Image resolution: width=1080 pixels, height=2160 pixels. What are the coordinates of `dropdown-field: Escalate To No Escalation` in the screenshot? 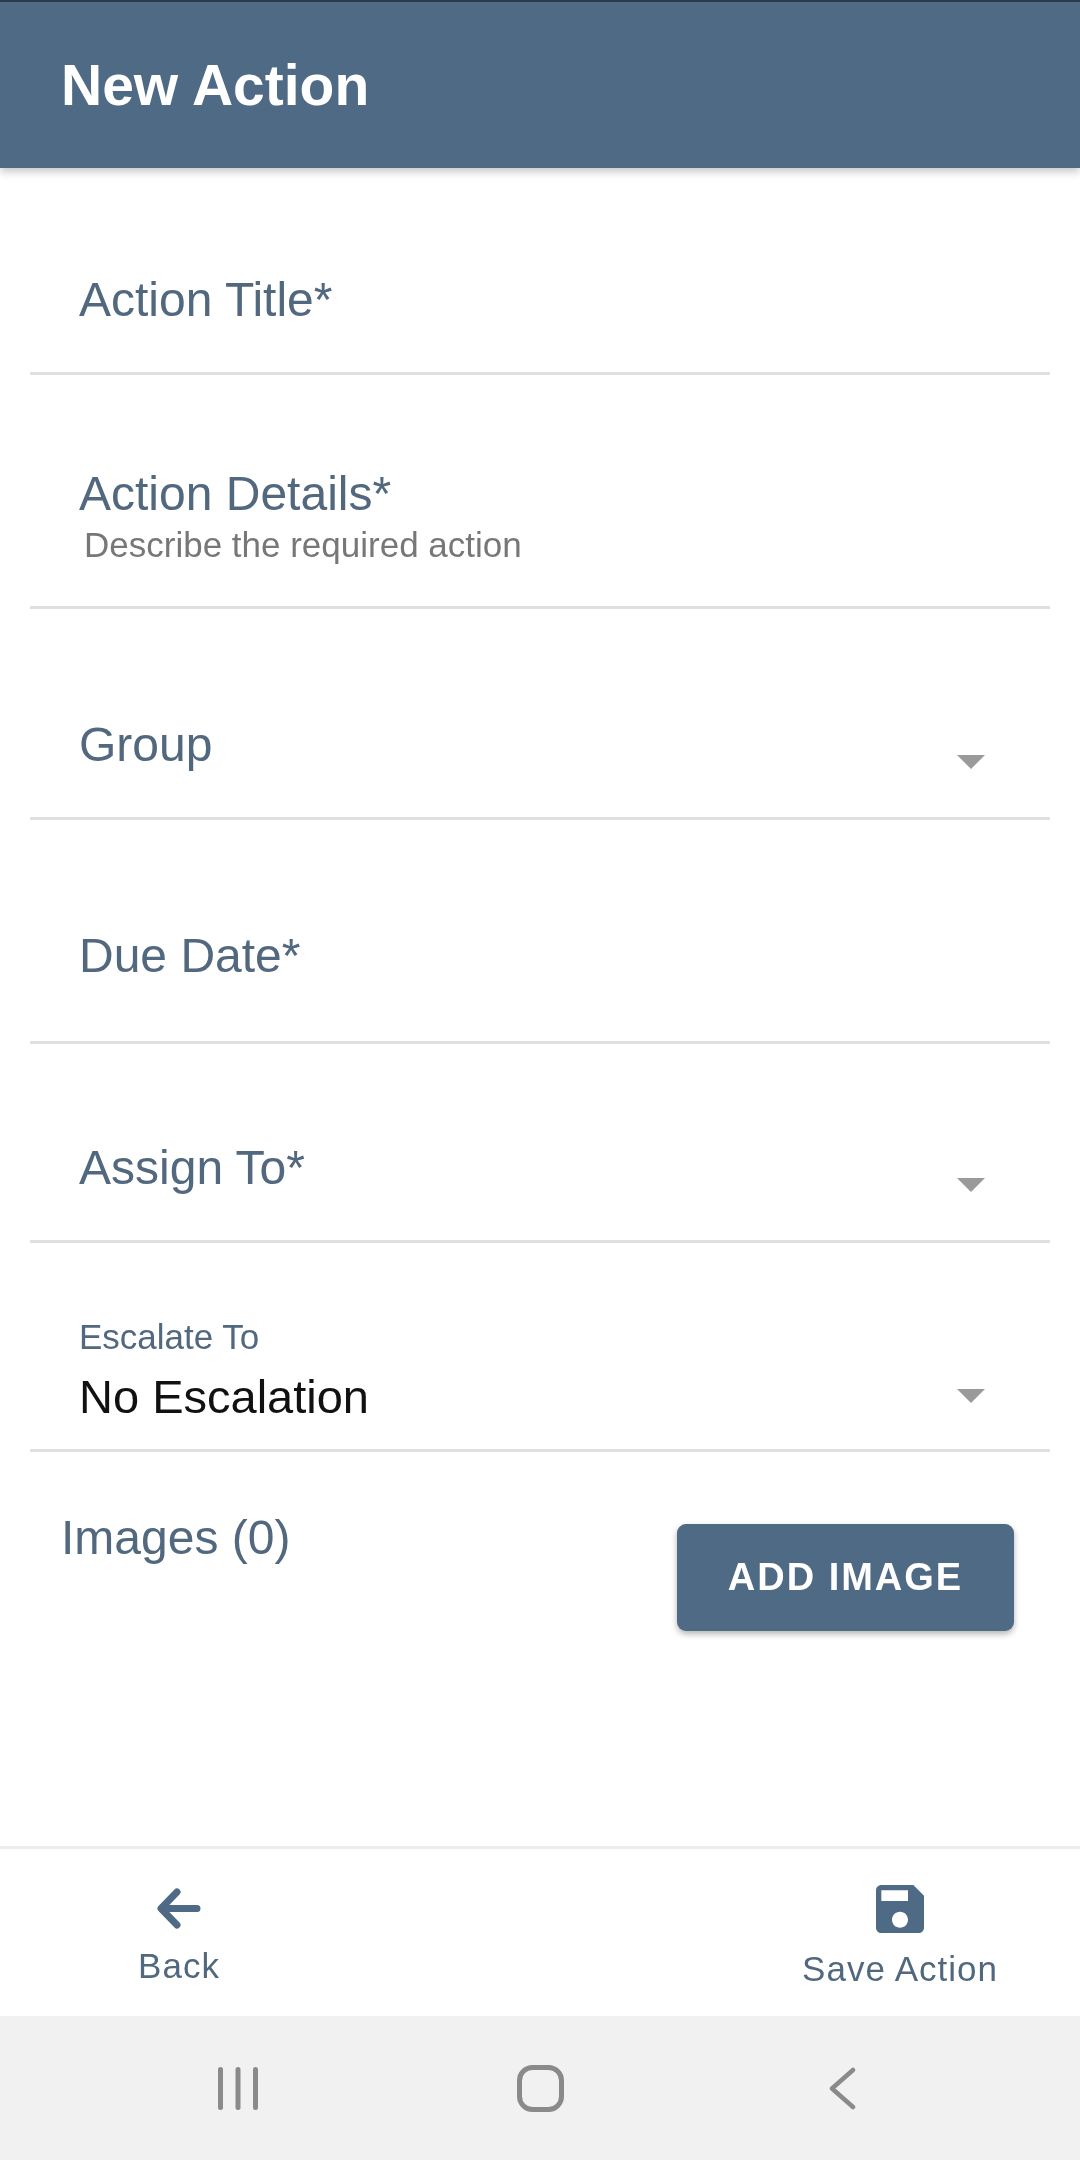 It's located at (540, 1347).